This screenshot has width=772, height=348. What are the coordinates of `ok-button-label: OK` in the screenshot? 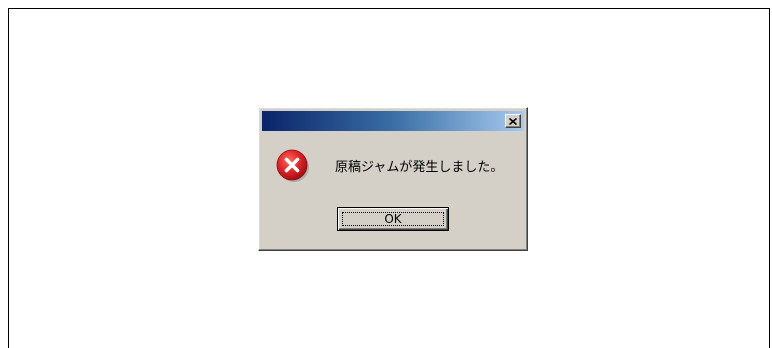 It's located at (393, 219).